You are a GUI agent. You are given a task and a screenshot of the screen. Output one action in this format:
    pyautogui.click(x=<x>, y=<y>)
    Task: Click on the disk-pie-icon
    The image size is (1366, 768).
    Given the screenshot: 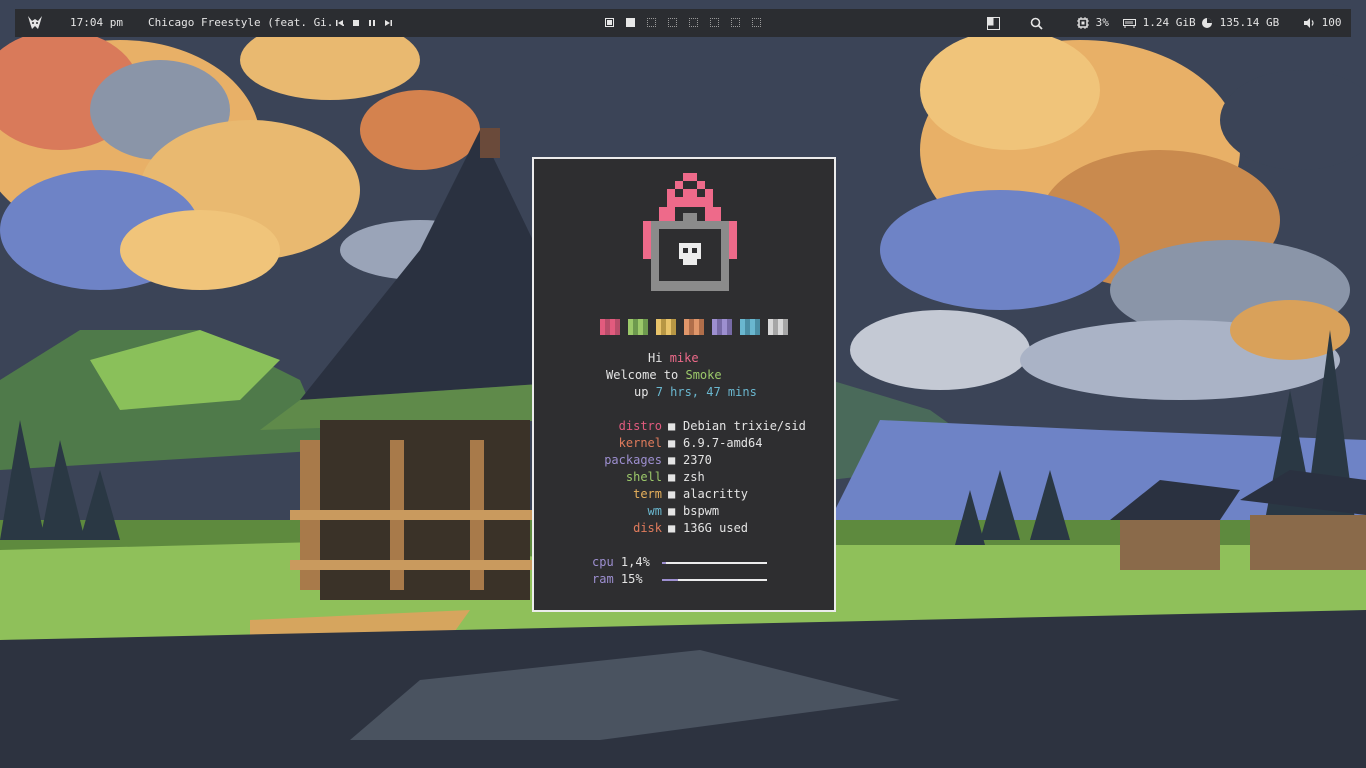 What is the action you would take?
    pyautogui.click(x=1207, y=23)
    